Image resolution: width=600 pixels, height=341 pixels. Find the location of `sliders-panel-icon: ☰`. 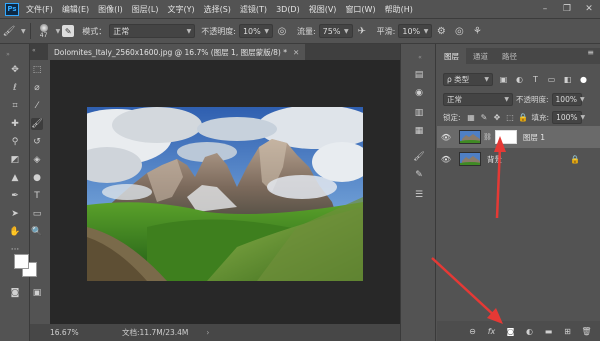

sliders-panel-icon: ☰ is located at coordinates (419, 195).